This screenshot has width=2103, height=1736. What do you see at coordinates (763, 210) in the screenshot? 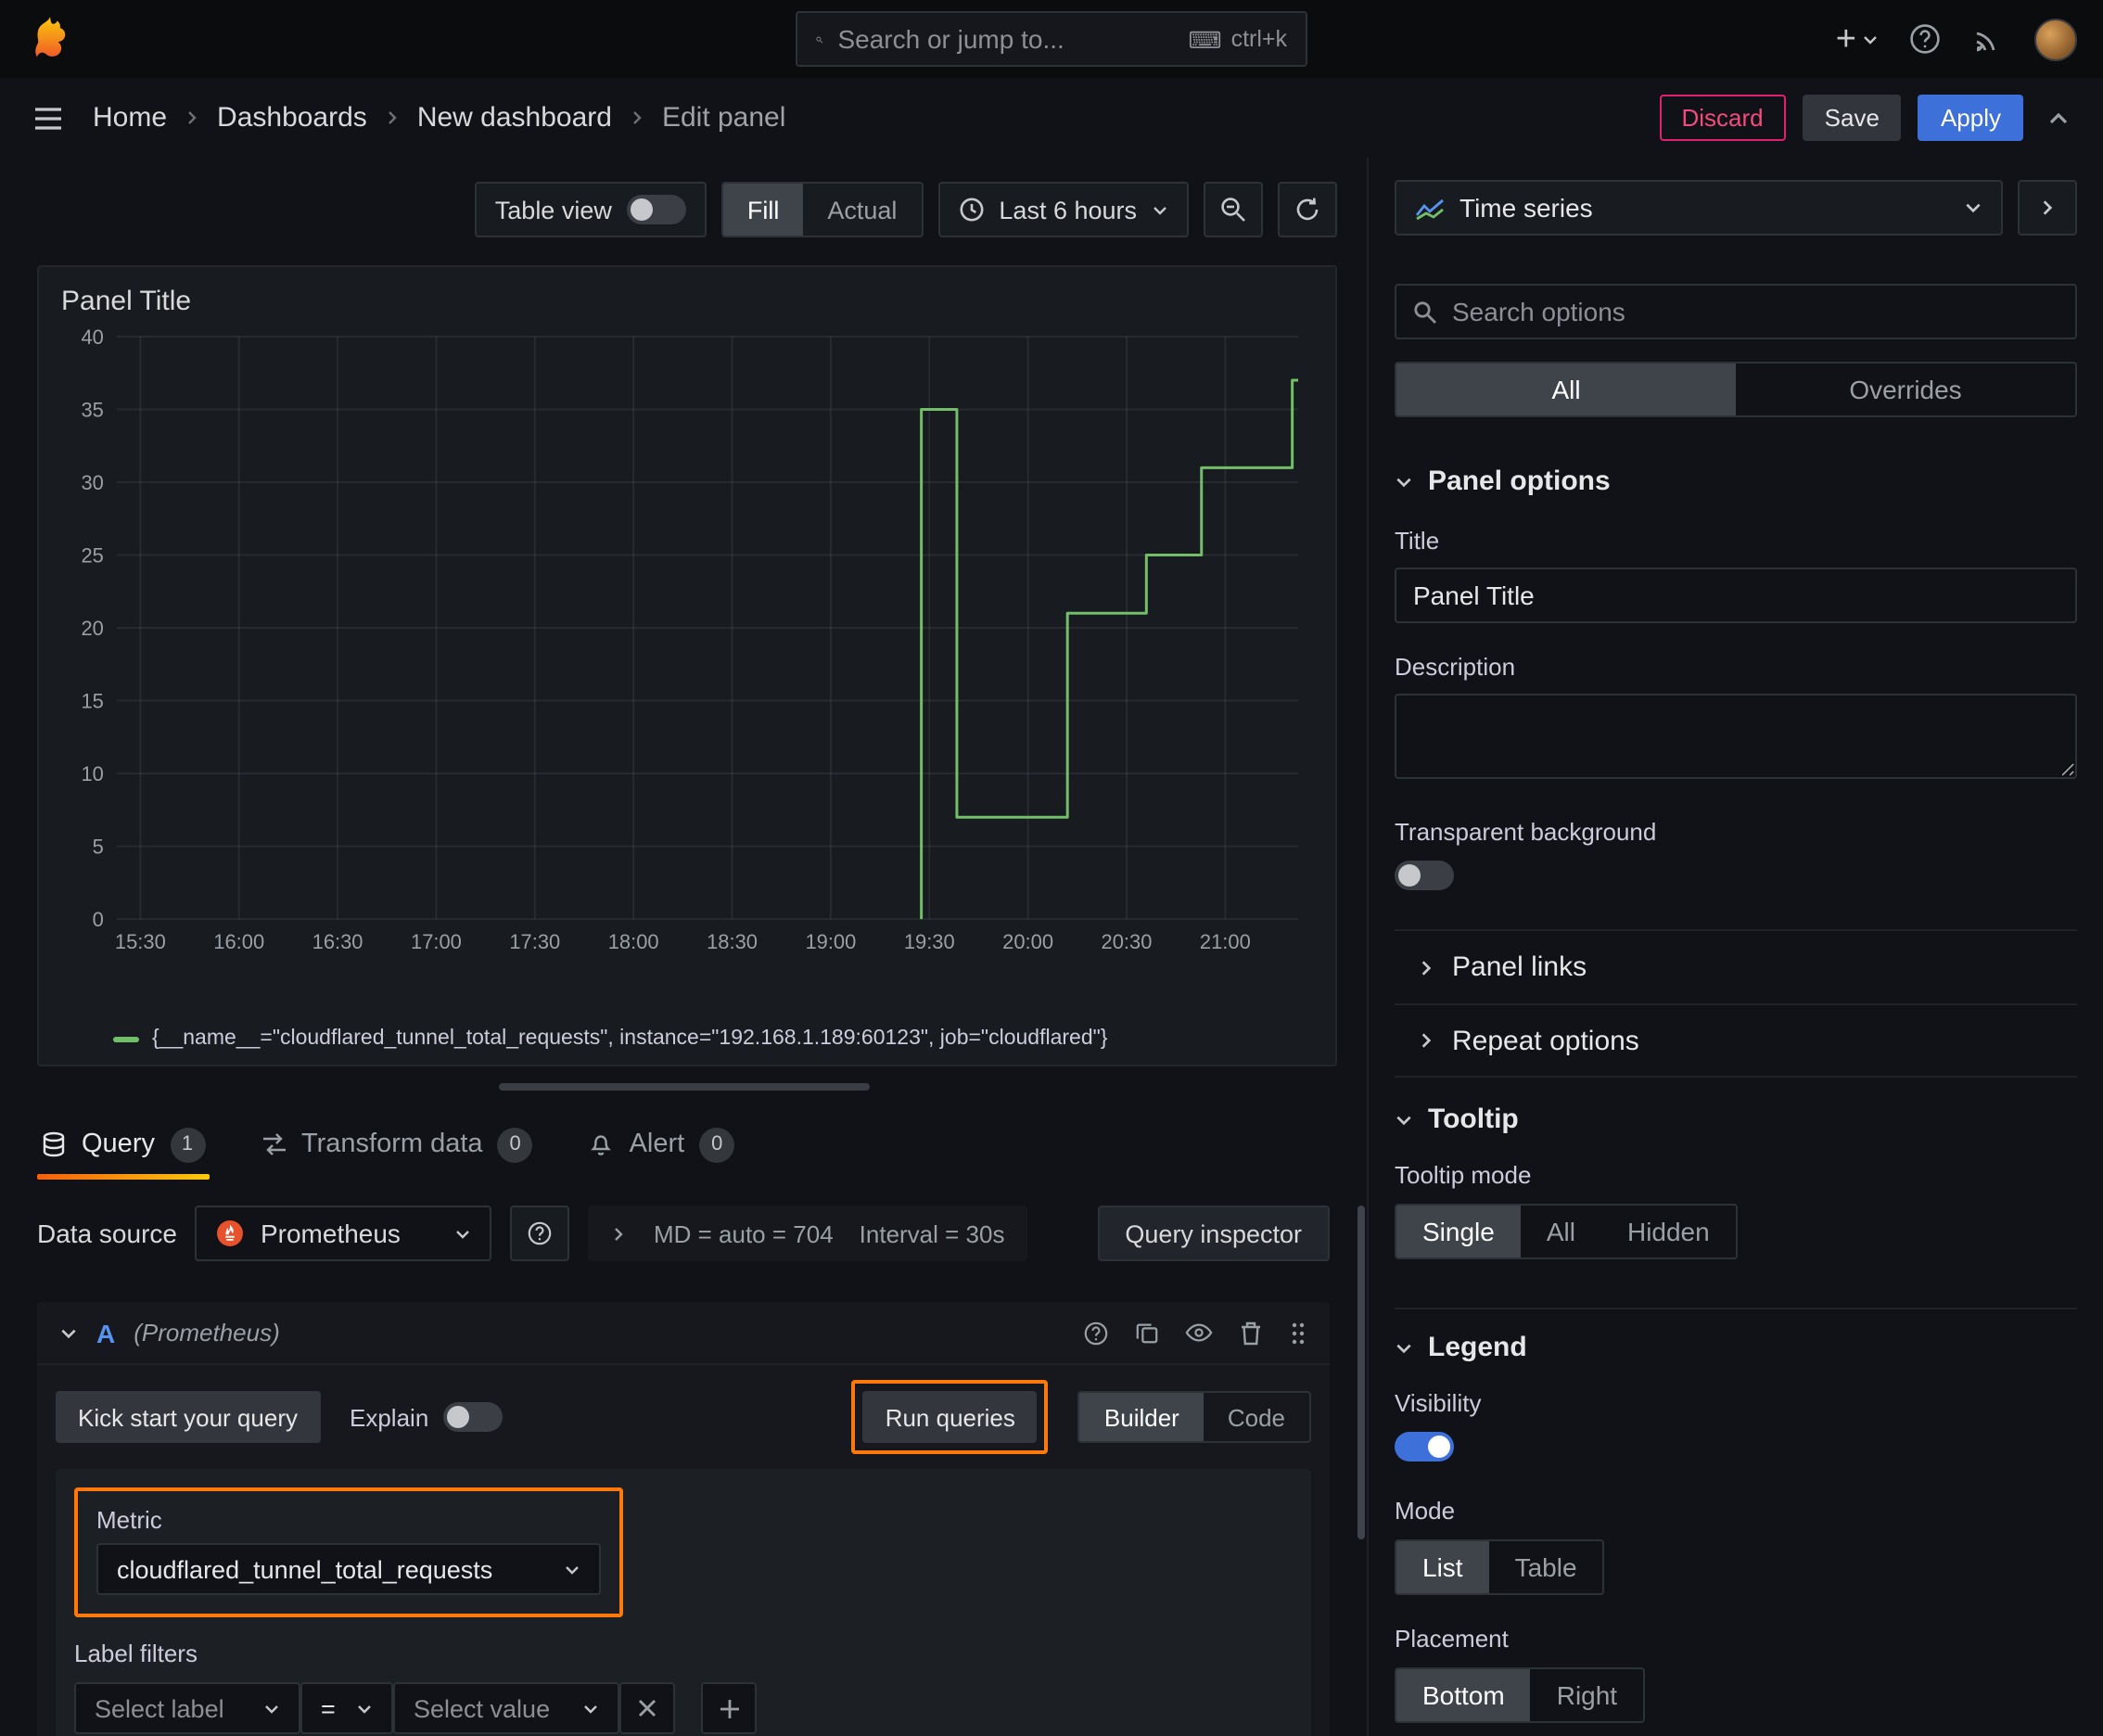
I see `fill-option: Fill` at bounding box center [763, 210].